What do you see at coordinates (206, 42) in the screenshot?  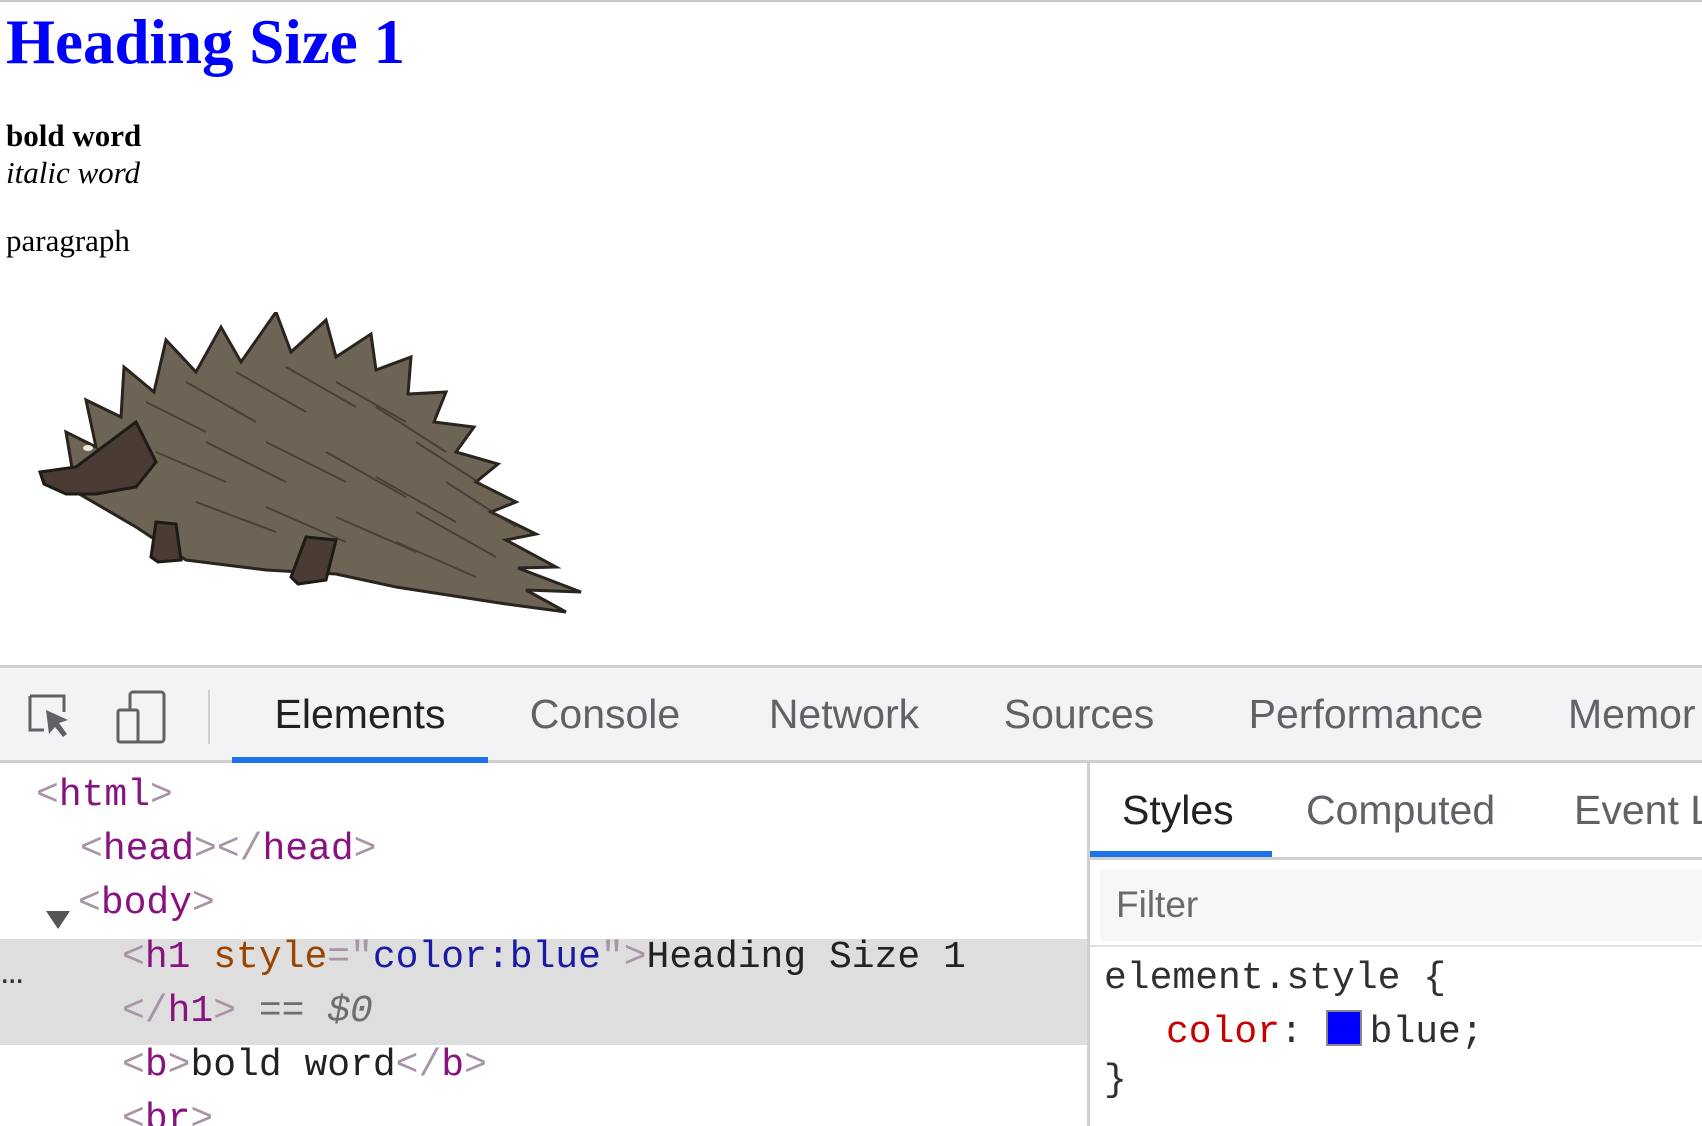 I see `page-heading: Heading Size 1` at bounding box center [206, 42].